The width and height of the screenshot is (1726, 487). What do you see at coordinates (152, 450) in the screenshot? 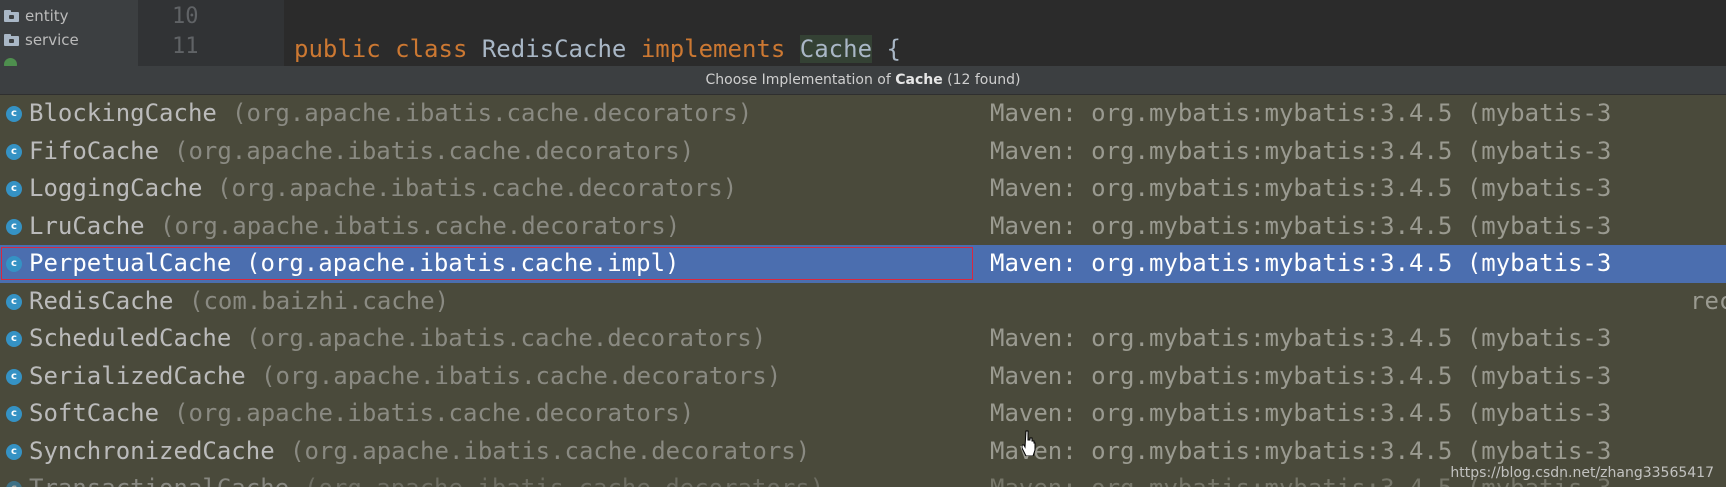
I see `class-name: SynchronizedCache` at bounding box center [152, 450].